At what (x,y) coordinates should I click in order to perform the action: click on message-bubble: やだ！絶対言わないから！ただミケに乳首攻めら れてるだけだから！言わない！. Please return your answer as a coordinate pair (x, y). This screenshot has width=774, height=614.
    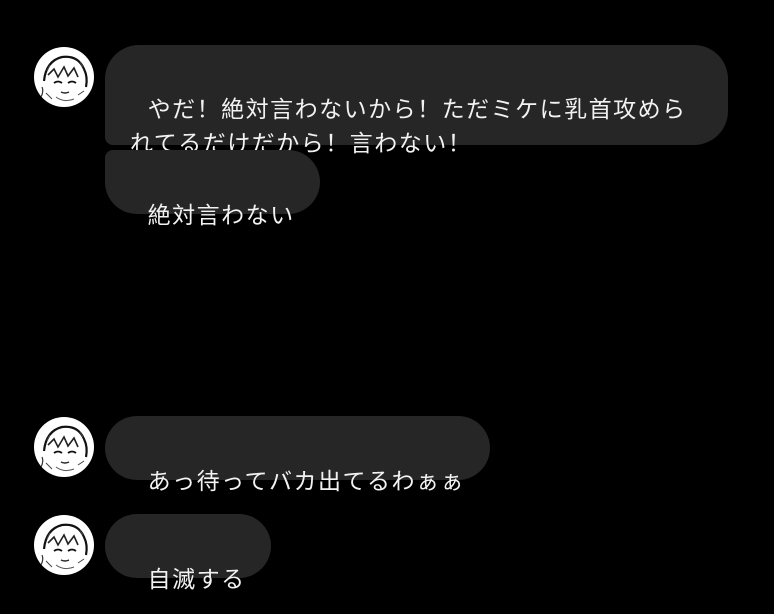
    Looking at the image, I should click on (416, 101).